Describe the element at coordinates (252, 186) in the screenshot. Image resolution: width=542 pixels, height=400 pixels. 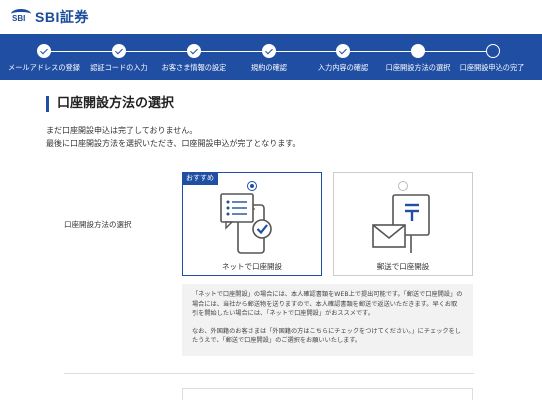
I see `option-net-radio` at that location.